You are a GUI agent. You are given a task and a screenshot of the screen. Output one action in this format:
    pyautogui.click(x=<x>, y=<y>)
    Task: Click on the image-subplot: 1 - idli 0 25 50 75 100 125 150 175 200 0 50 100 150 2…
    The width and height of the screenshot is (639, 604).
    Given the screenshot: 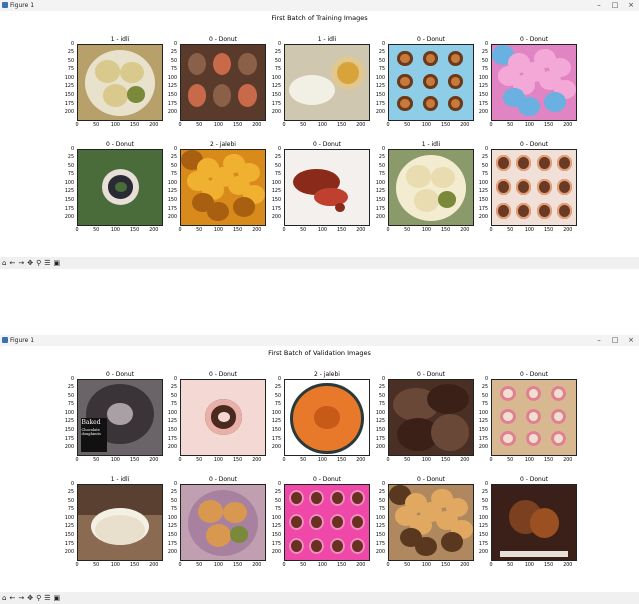 What is the action you would take?
    pyautogui.click(x=321, y=82)
    